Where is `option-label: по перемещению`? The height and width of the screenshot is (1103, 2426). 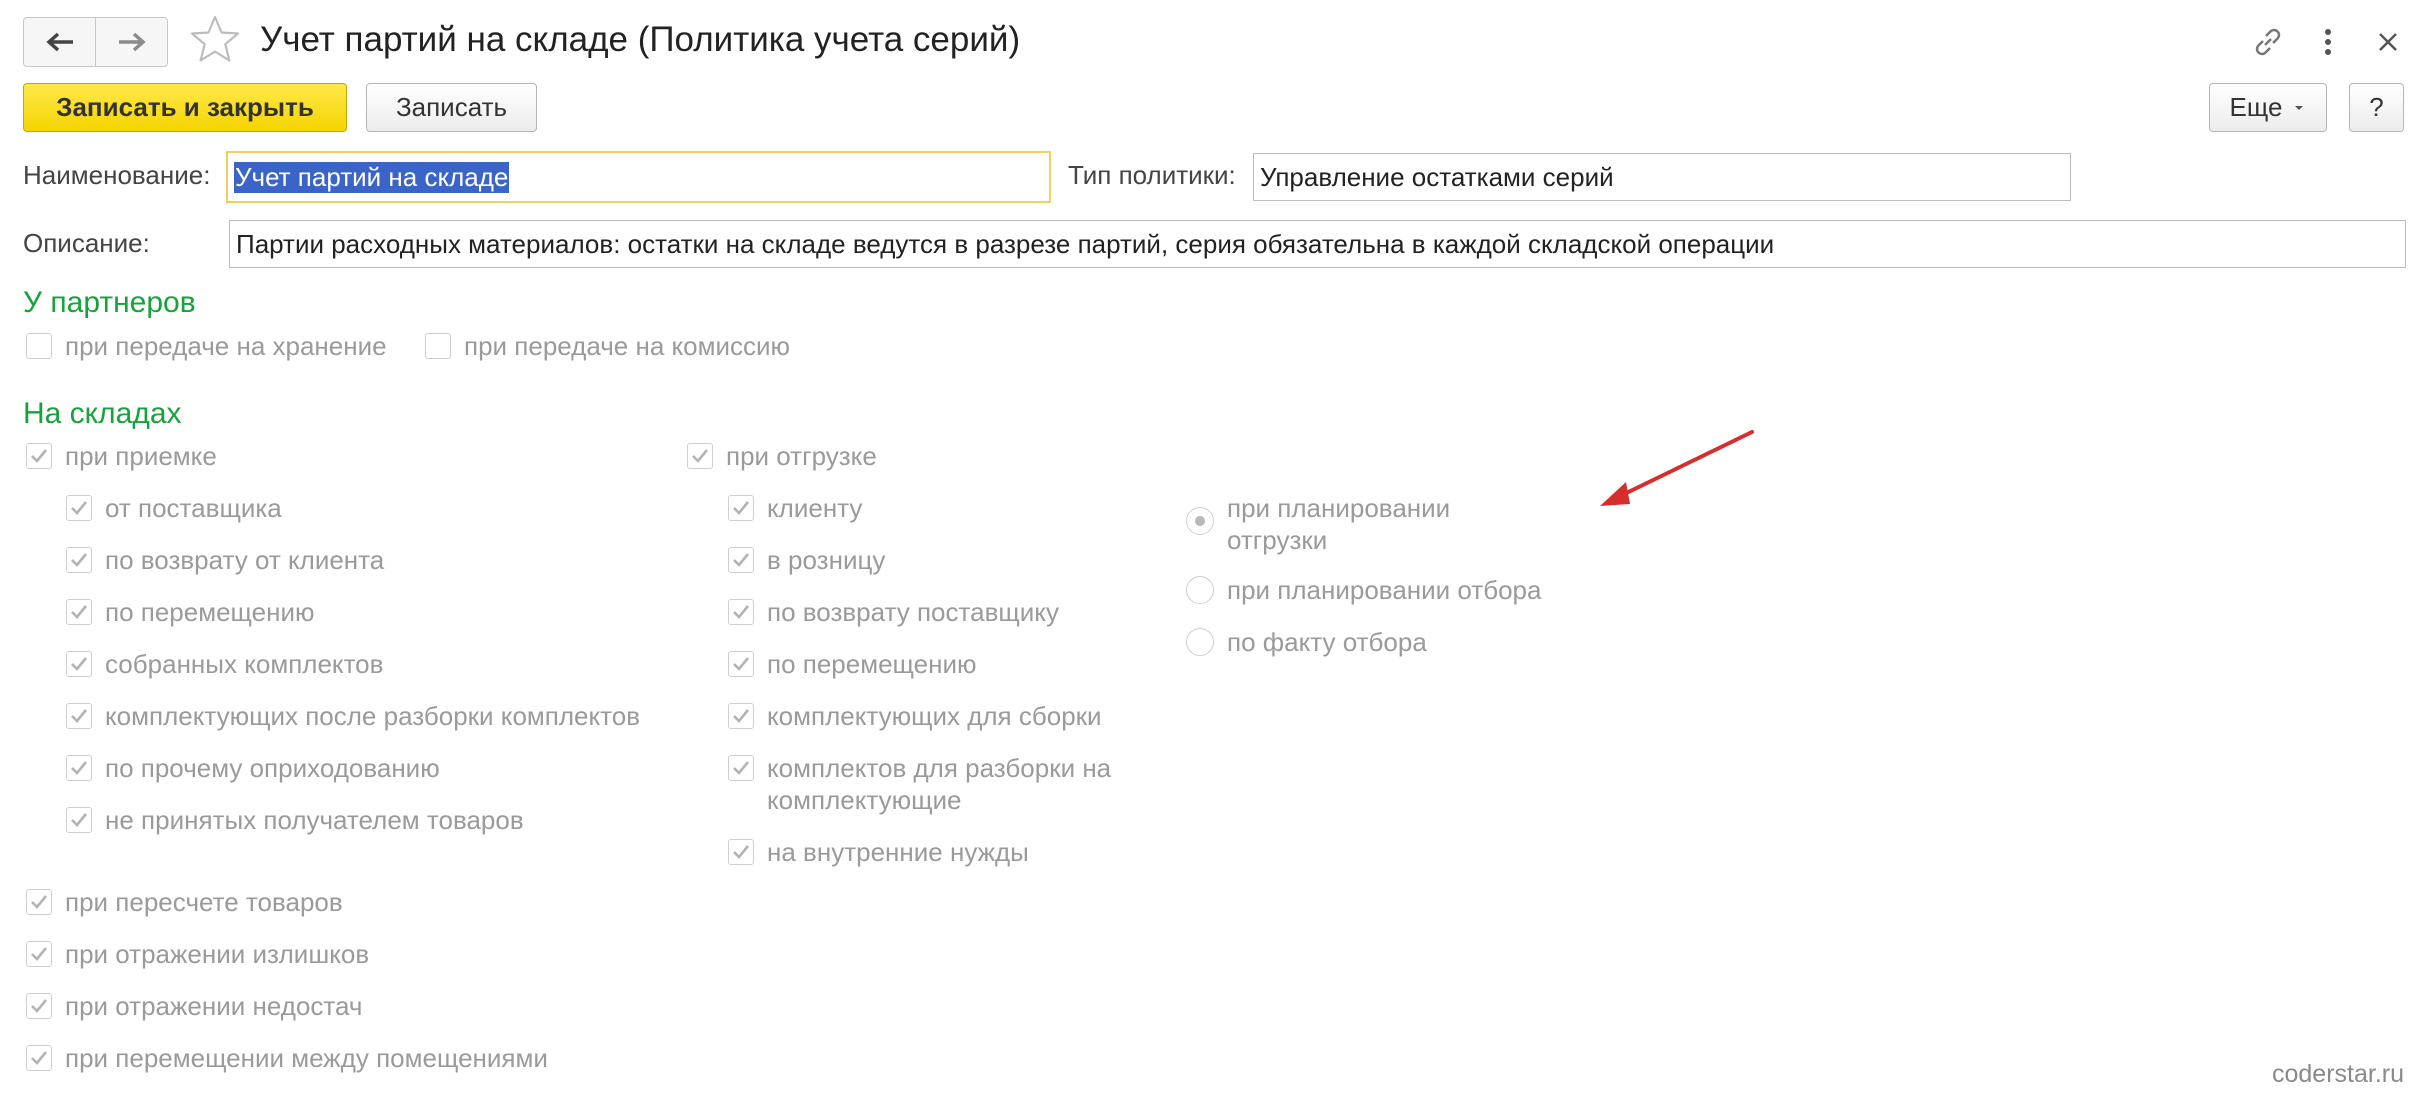
option-label: по перемещению is located at coordinates (210, 612).